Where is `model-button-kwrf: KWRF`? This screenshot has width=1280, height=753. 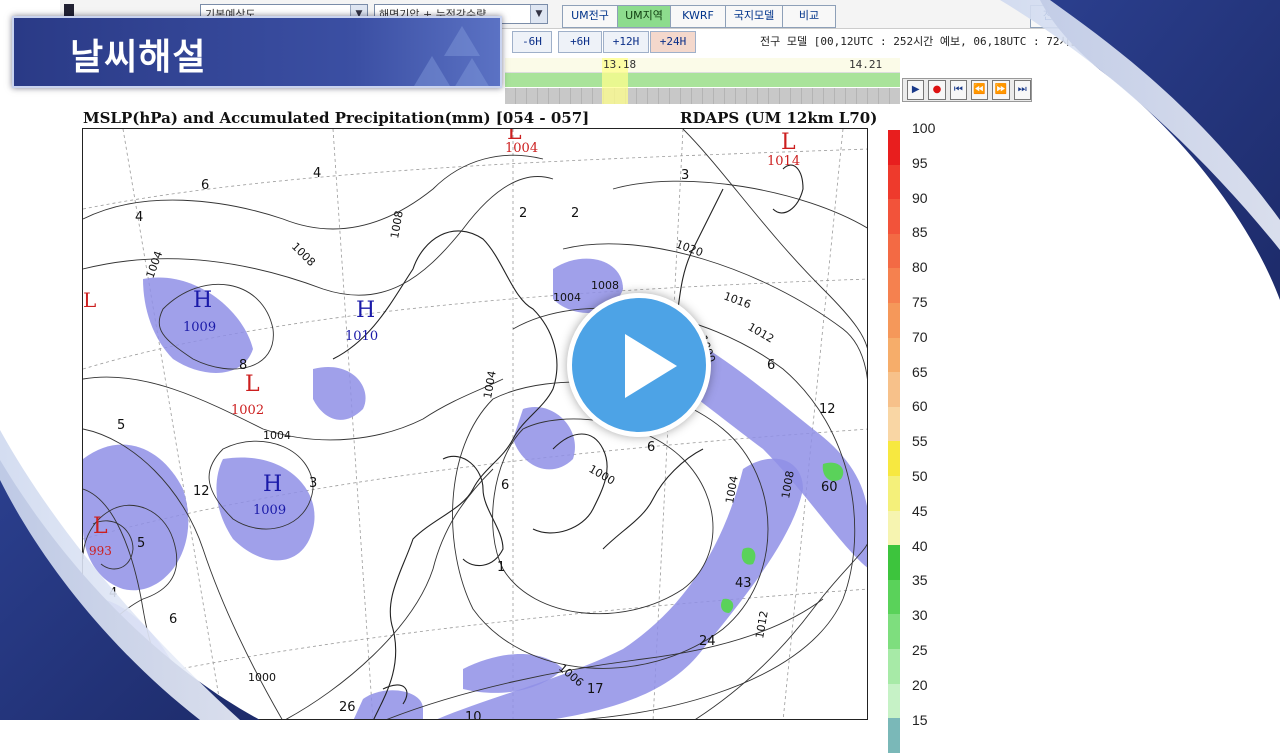 model-button-kwrf: KWRF is located at coordinates (698, 16).